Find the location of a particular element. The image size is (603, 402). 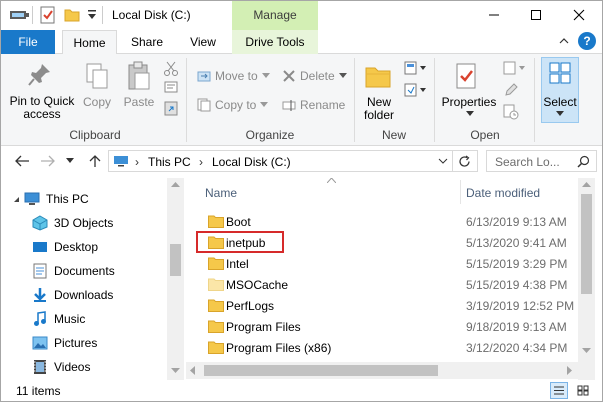

nav-videos: Videos is located at coordinates (61, 367).